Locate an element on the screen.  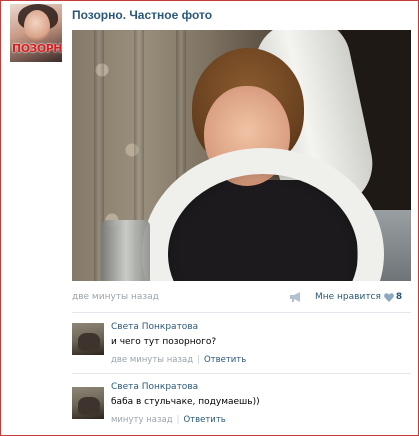
heart-icon is located at coordinates (389, 297).